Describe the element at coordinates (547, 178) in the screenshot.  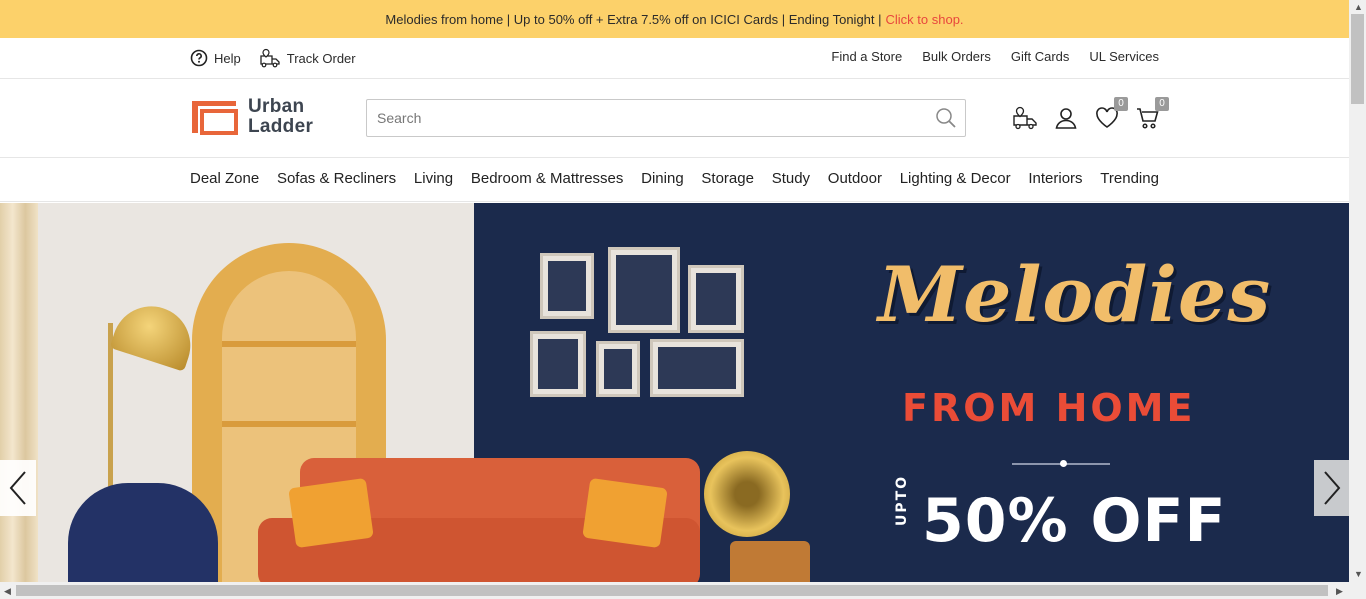
I see `category-bedroom-mattresses: Bedroom & Mattresses` at that location.